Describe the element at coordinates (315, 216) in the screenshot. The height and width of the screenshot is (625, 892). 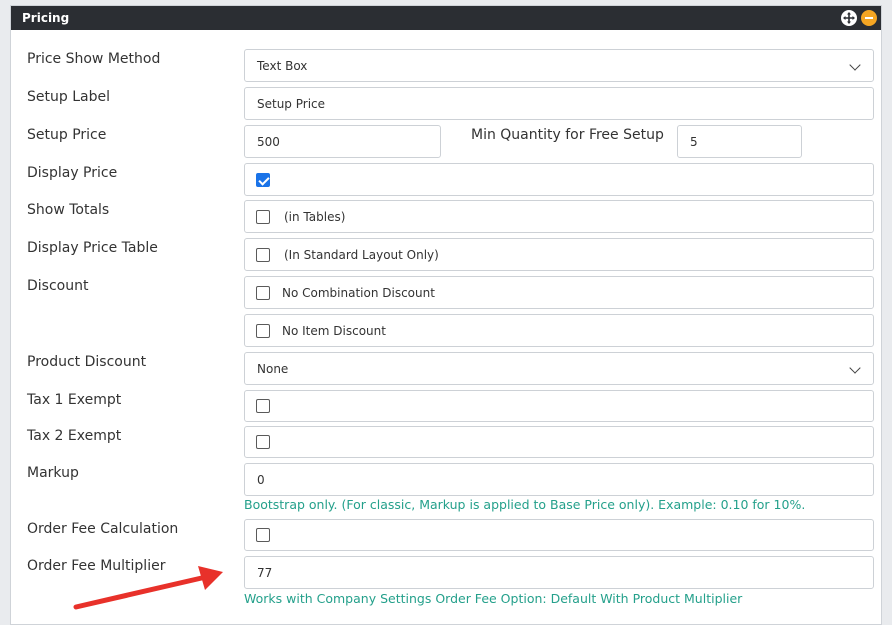
I see `show-totals-text: (in Tables)` at that location.